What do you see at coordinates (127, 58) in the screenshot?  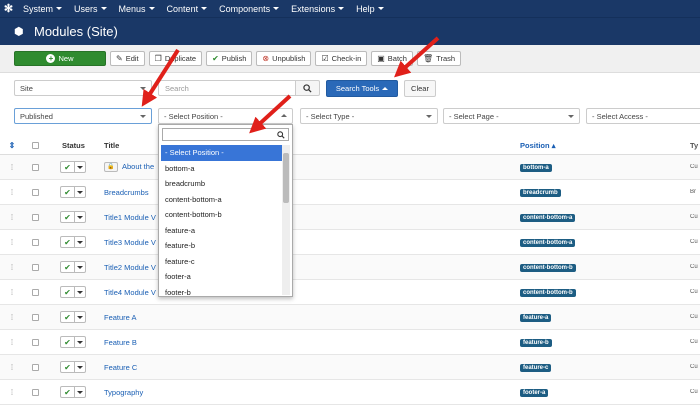 I see `edit-button: ✎ Edit` at bounding box center [127, 58].